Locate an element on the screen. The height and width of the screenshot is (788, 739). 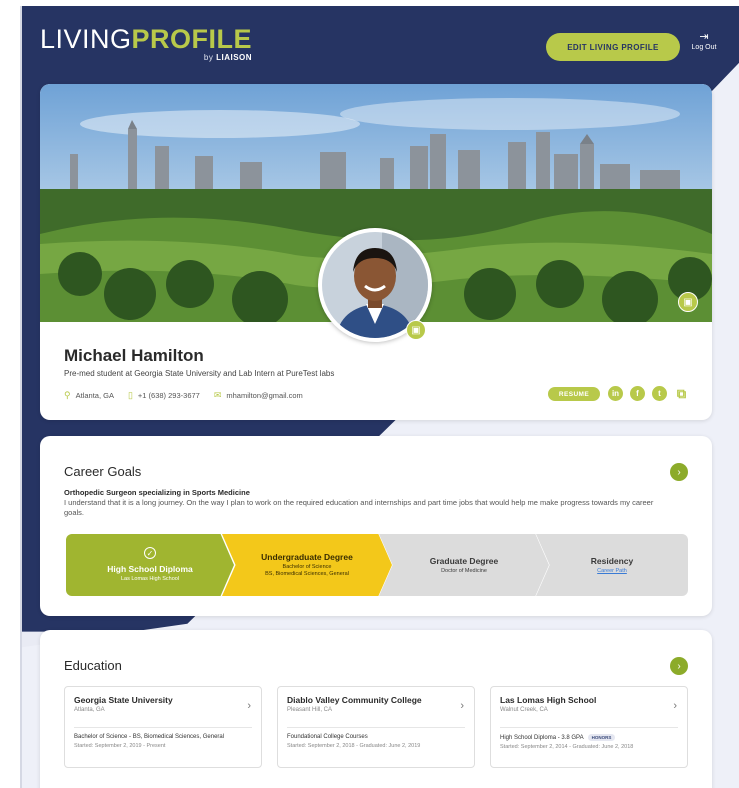
location-pin-icon: ⚲ is located at coordinates (67, 395).